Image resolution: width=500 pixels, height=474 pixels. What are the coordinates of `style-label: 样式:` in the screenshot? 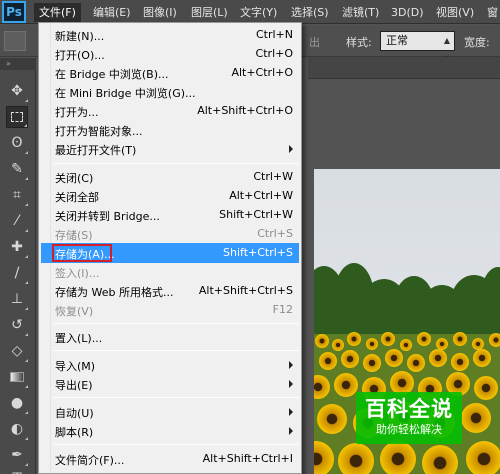 It's located at (359, 42).